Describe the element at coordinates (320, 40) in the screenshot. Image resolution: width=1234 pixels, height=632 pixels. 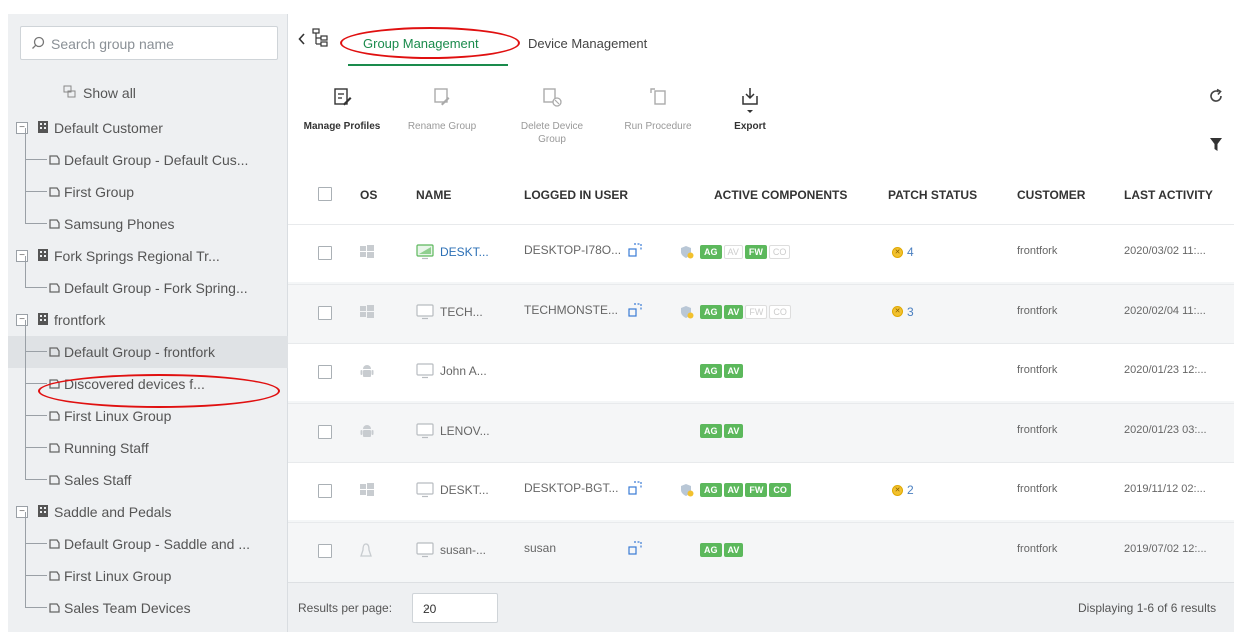
I see `group-tree-icon` at that location.